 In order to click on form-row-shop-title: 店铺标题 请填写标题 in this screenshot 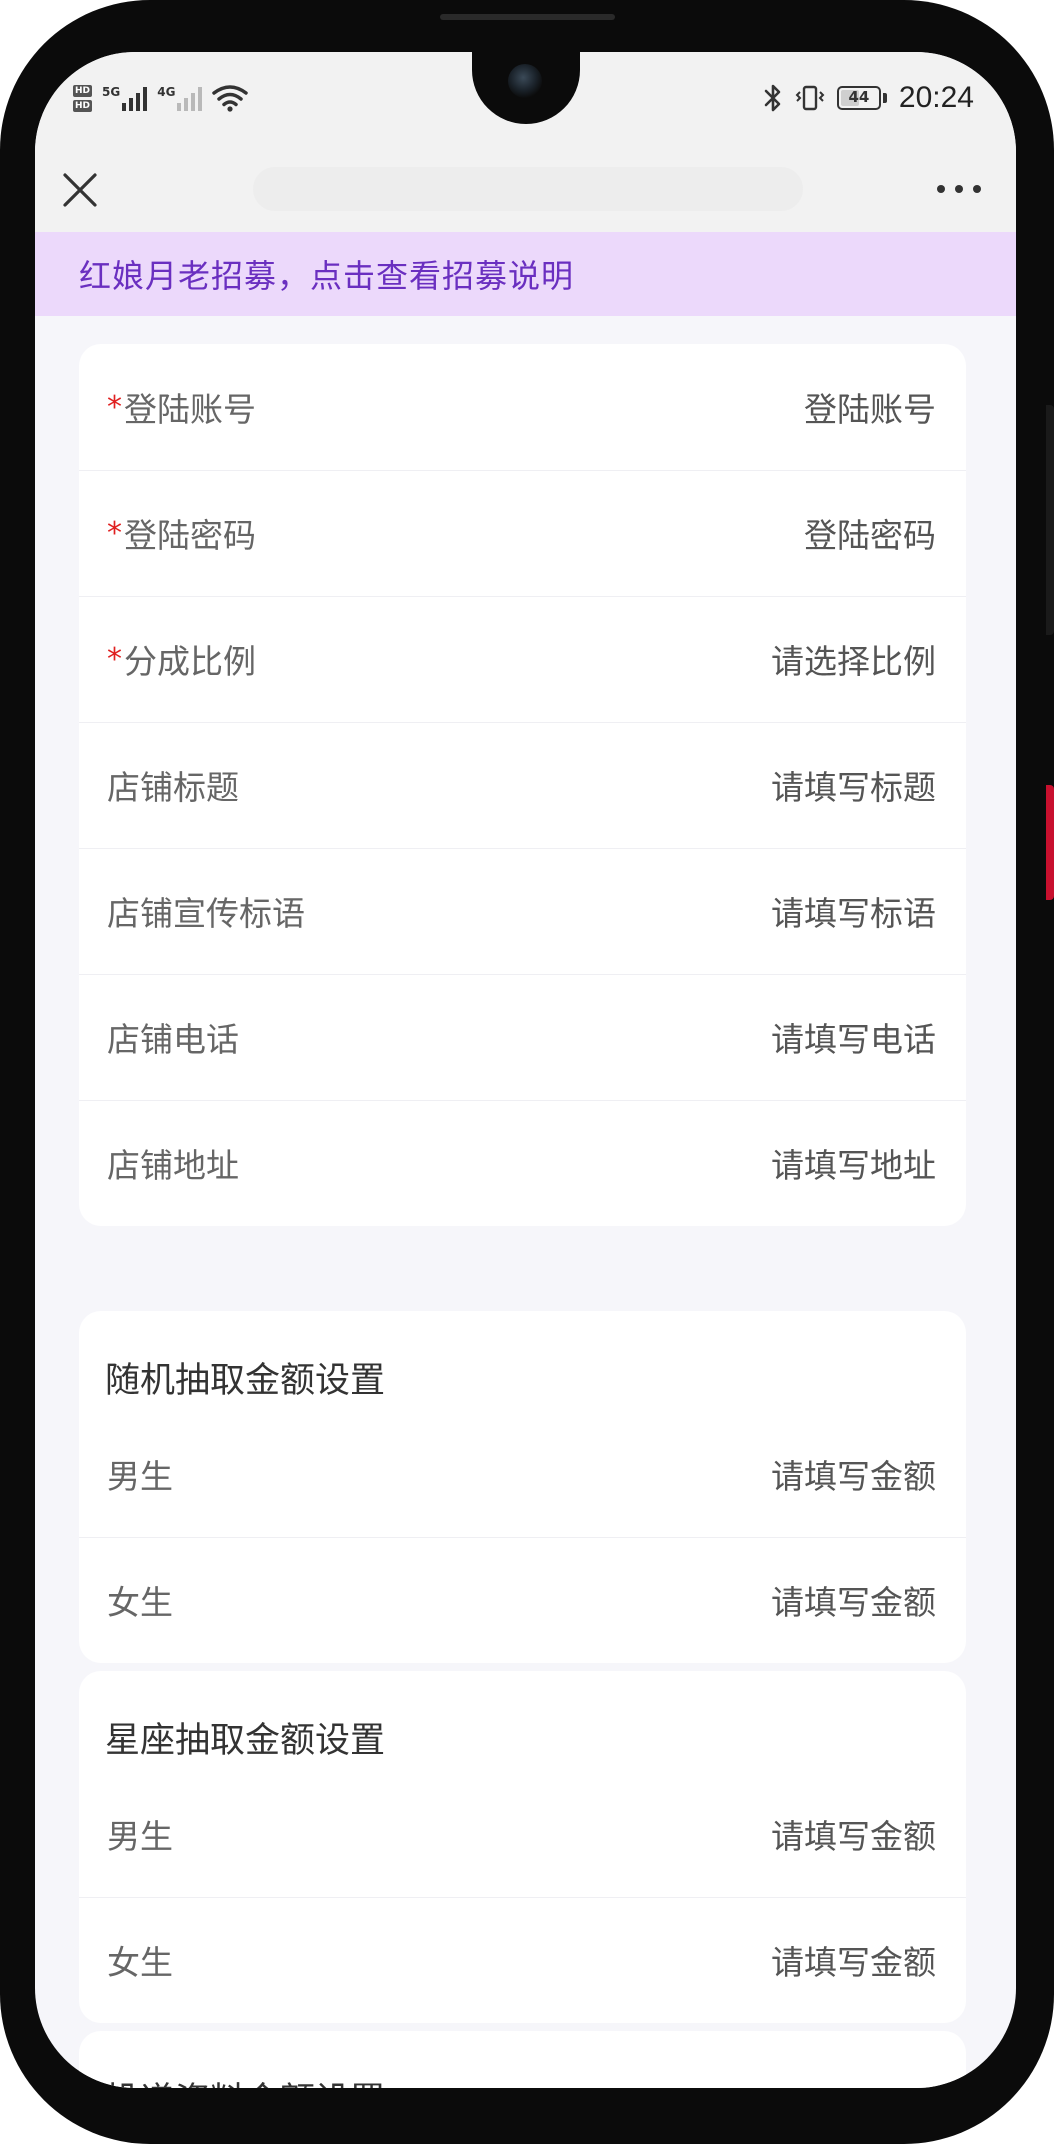, I will do `click(522, 785)`.